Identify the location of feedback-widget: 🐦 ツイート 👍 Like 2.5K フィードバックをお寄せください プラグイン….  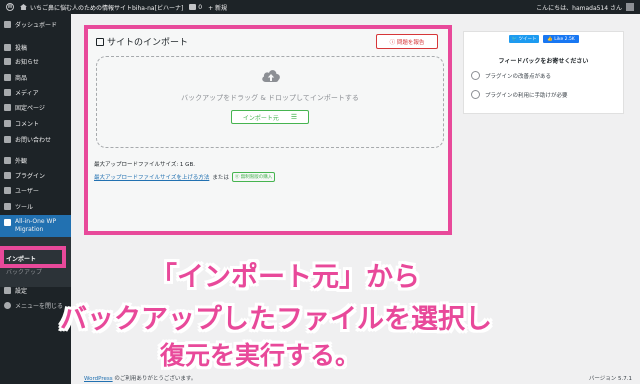
(543, 72).